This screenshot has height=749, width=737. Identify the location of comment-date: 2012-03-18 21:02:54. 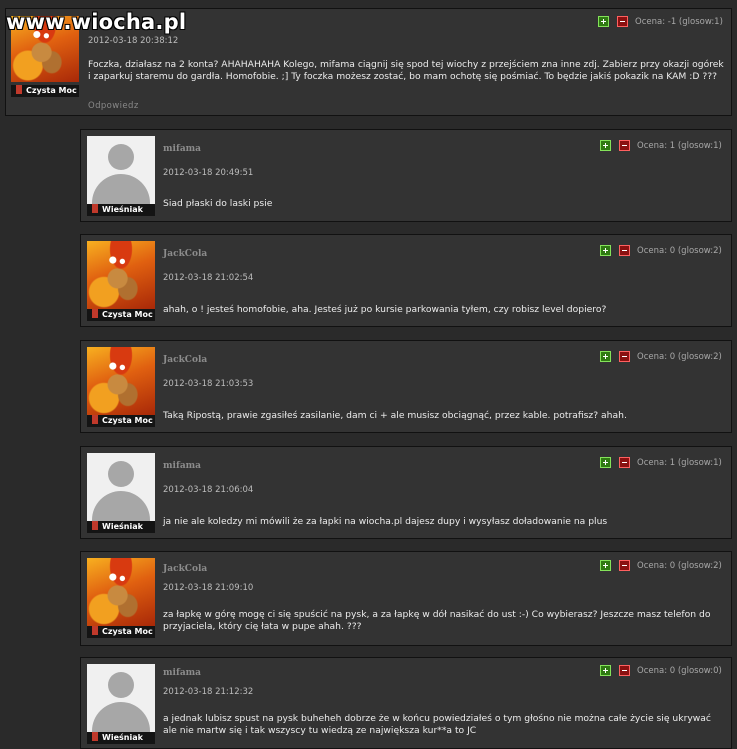
(208, 278).